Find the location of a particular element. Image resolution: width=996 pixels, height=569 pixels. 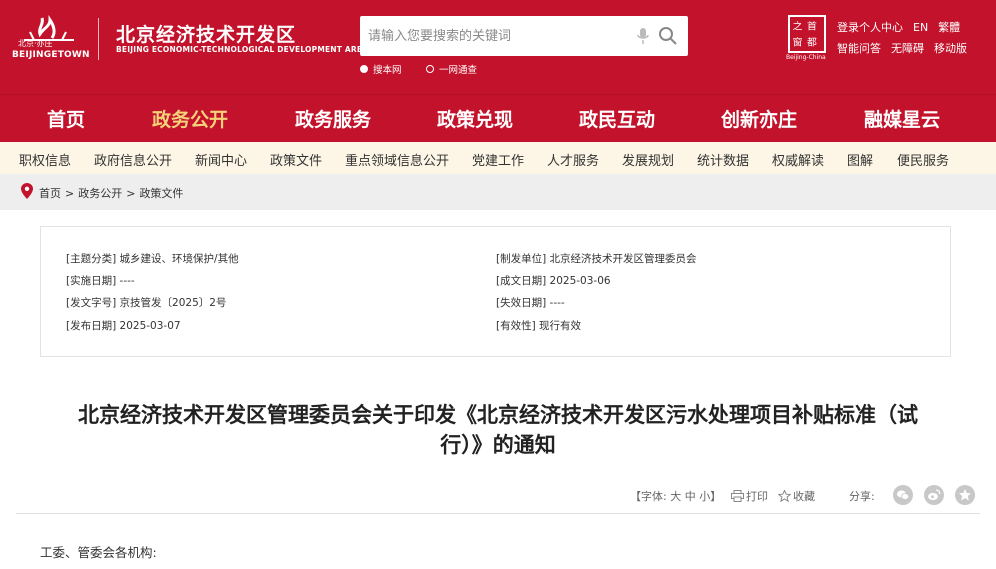

article-opening: 工委、管委会各机构: is located at coordinates (98, 552).